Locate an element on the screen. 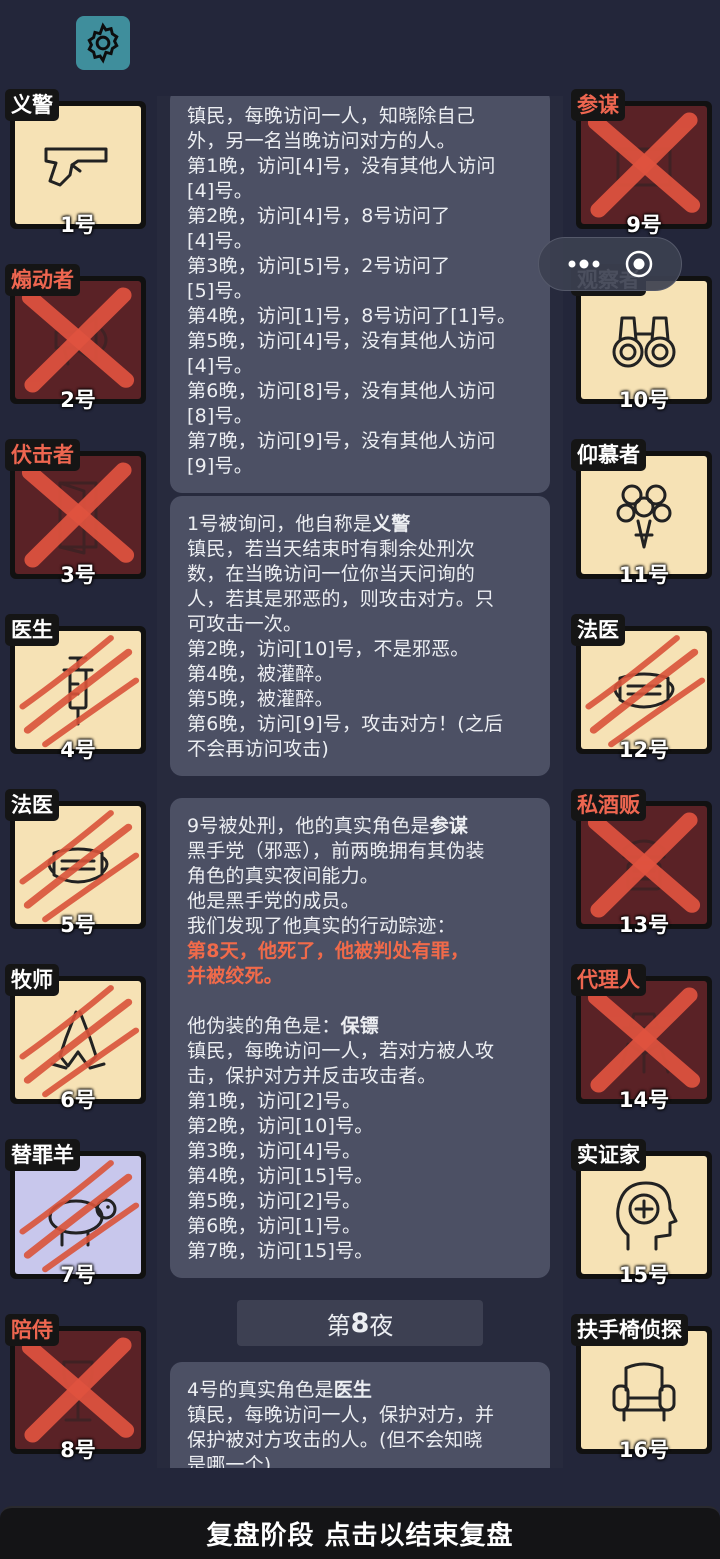 The height and width of the screenshot is (1559, 720). player-card-6号: 牧师 6号 is located at coordinates (74, 1038).